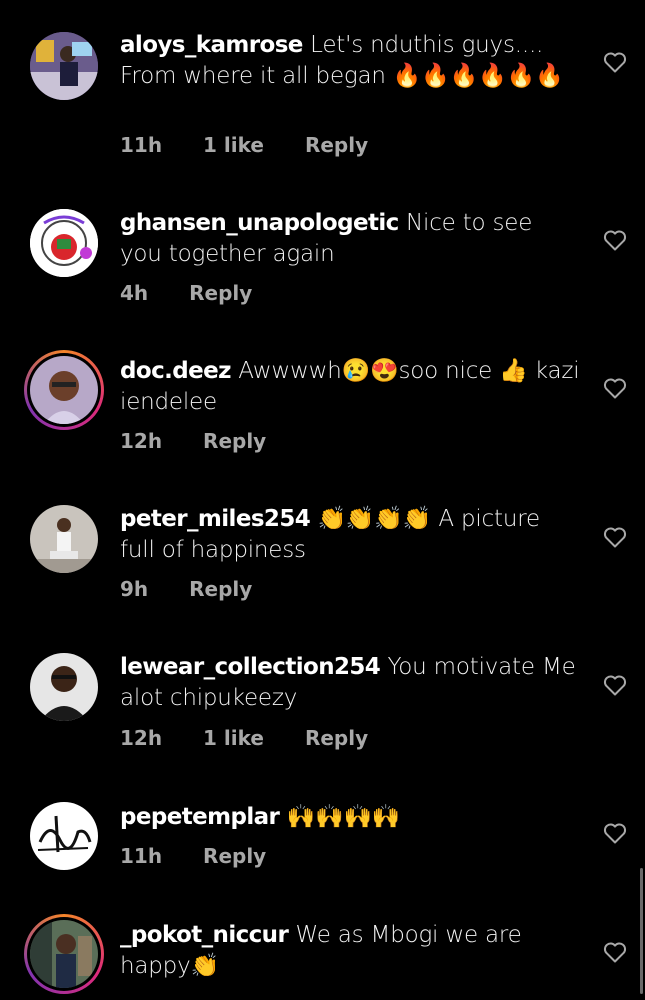 The image size is (645, 1000). What do you see at coordinates (250, 667) in the screenshot?
I see `comment-username: lewear_collection254` at bounding box center [250, 667].